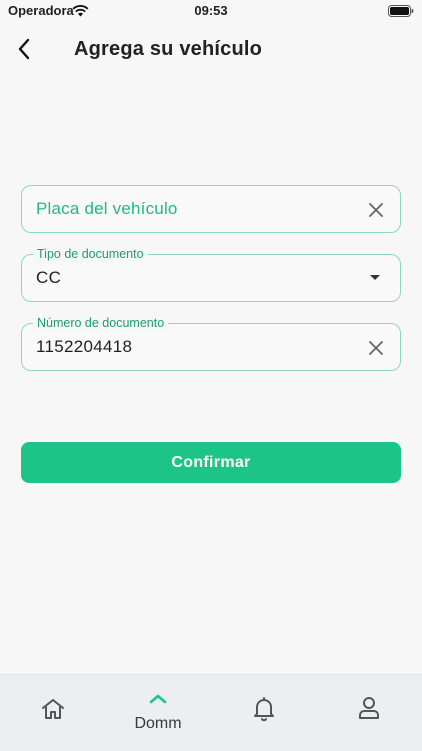 Image resolution: width=422 pixels, height=751 pixels. What do you see at coordinates (90, 254) in the screenshot?
I see `document-type-label: Tipo de documento` at bounding box center [90, 254].